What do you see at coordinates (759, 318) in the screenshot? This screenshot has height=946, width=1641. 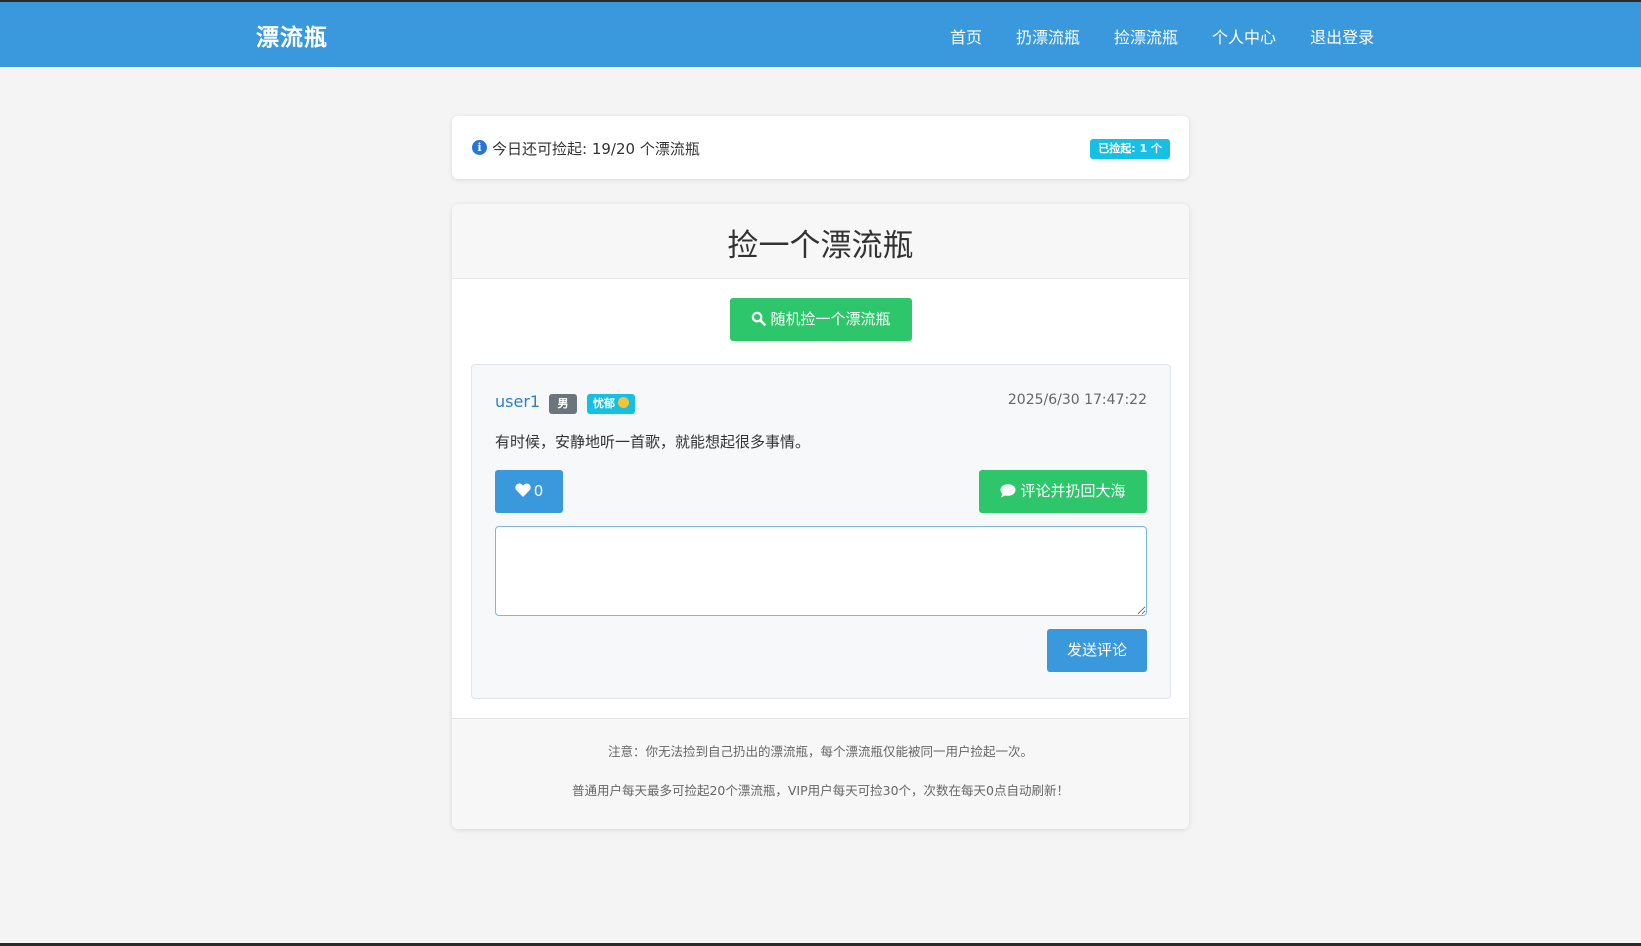 I see `search-icon` at bounding box center [759, 318].